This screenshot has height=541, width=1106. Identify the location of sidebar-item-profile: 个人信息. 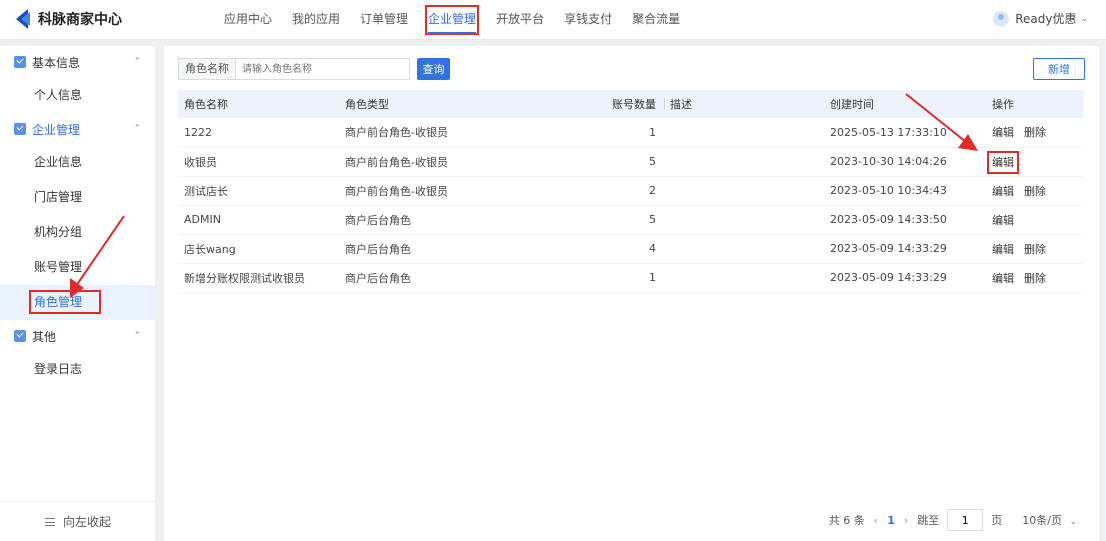
(77, 95).